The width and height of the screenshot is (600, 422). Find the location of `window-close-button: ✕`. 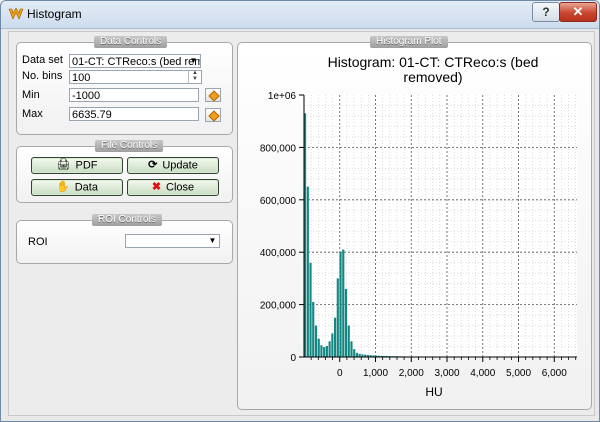

window-close-button: ✕ is located at coordinates (578, 12).